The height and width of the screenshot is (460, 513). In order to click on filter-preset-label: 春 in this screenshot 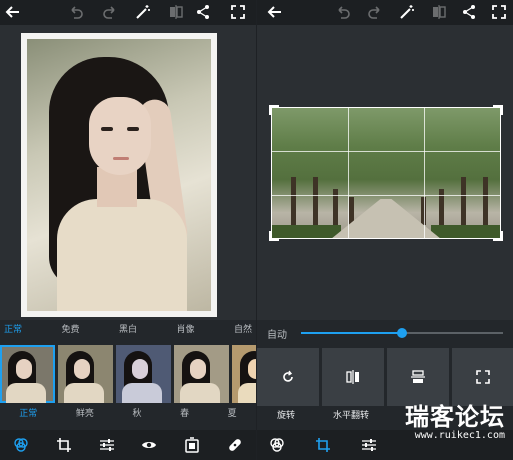, I will do `click(185, 414)`.